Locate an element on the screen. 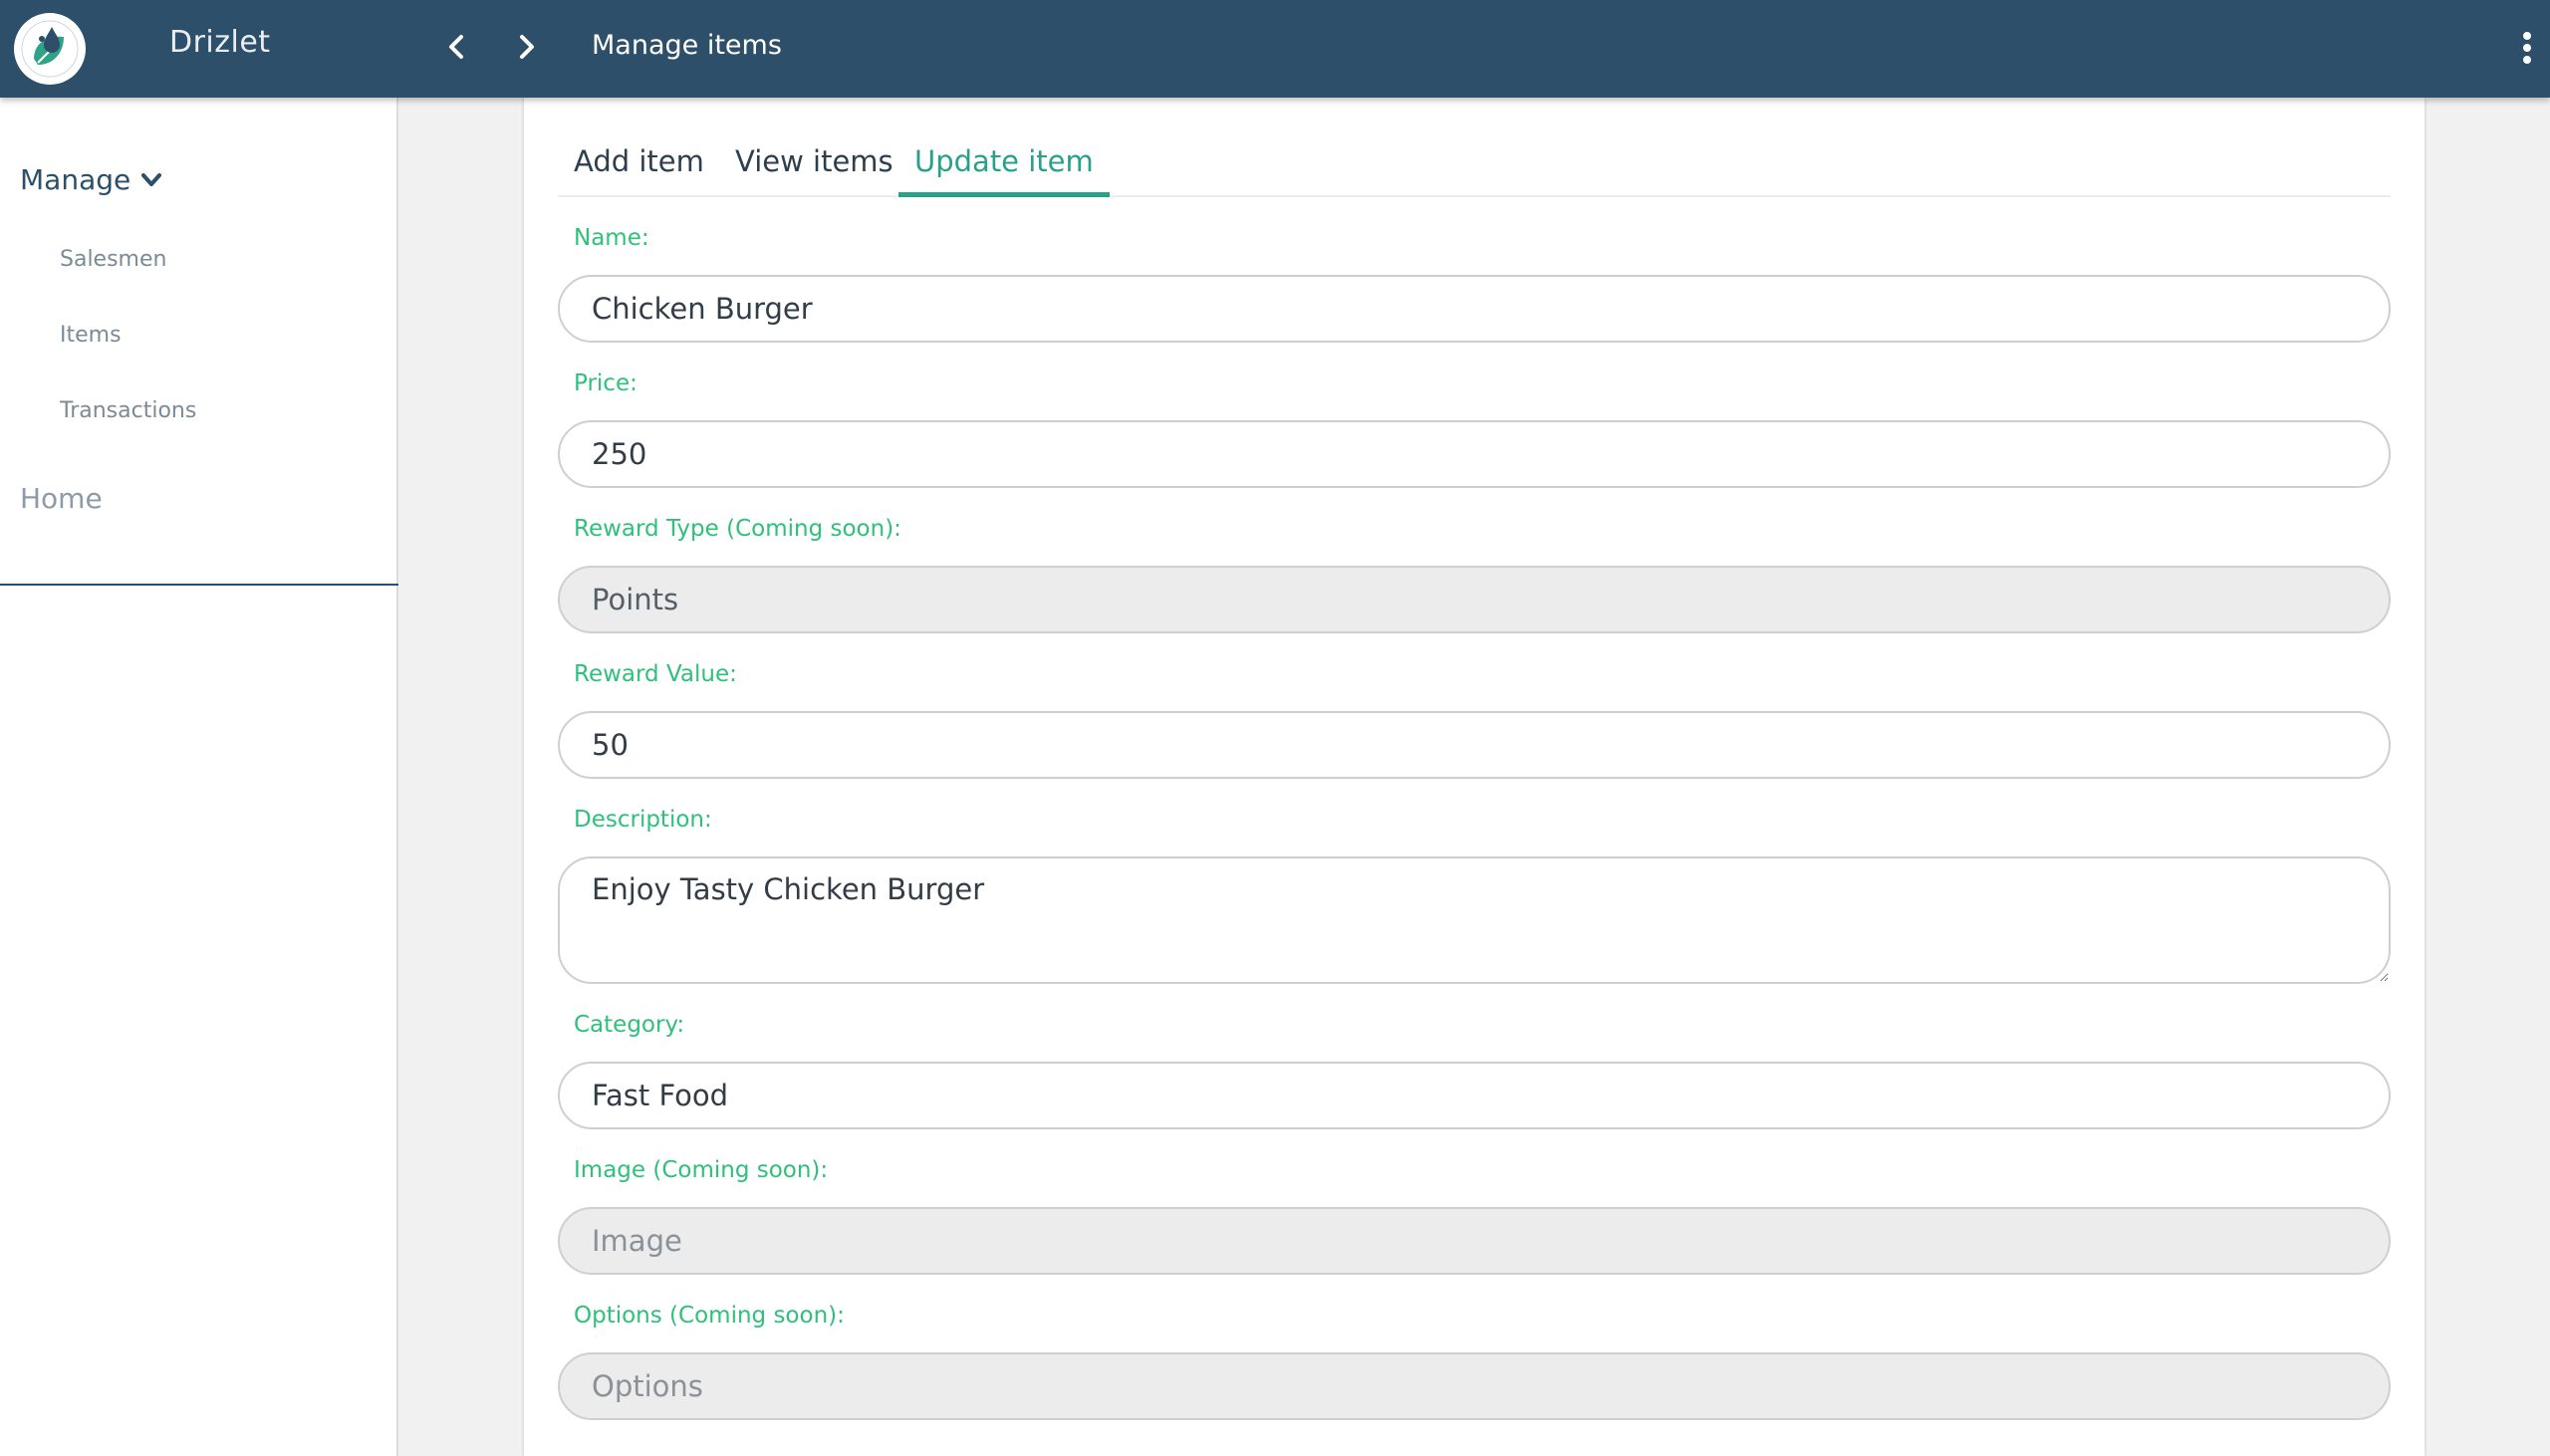 The width and height of the screenshot is (2550, 1456). sidebar-manage-label: Manage is located at coordinates (75, 179).